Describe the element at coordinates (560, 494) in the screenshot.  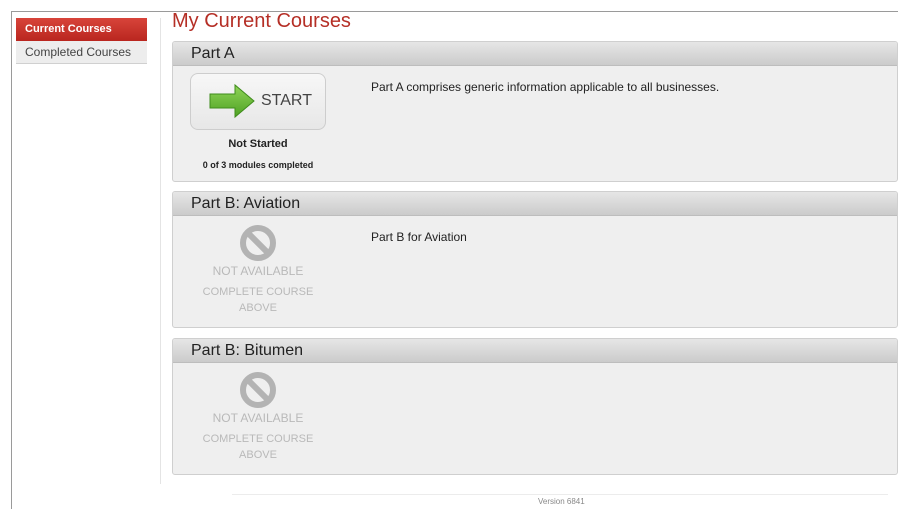
I see `footer-divider` at that location.